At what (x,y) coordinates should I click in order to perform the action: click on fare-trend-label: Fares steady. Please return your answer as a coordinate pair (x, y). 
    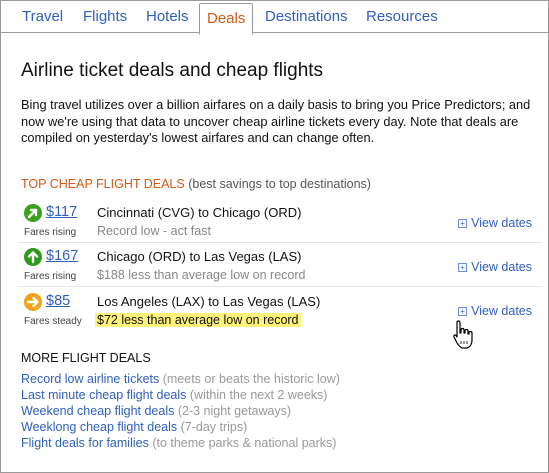
    Looking at the image, I should click on (53, 321).